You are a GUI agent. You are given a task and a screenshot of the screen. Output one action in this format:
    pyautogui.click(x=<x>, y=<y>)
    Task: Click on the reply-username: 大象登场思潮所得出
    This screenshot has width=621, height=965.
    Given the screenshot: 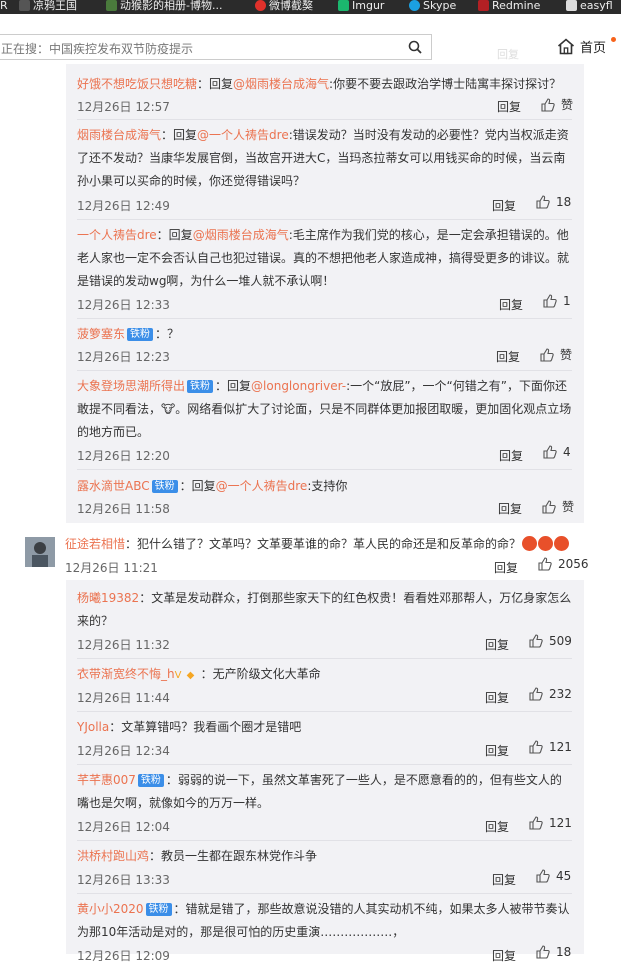 What is the action you would take?
    pyautogui.click(x=131, y=386)
    